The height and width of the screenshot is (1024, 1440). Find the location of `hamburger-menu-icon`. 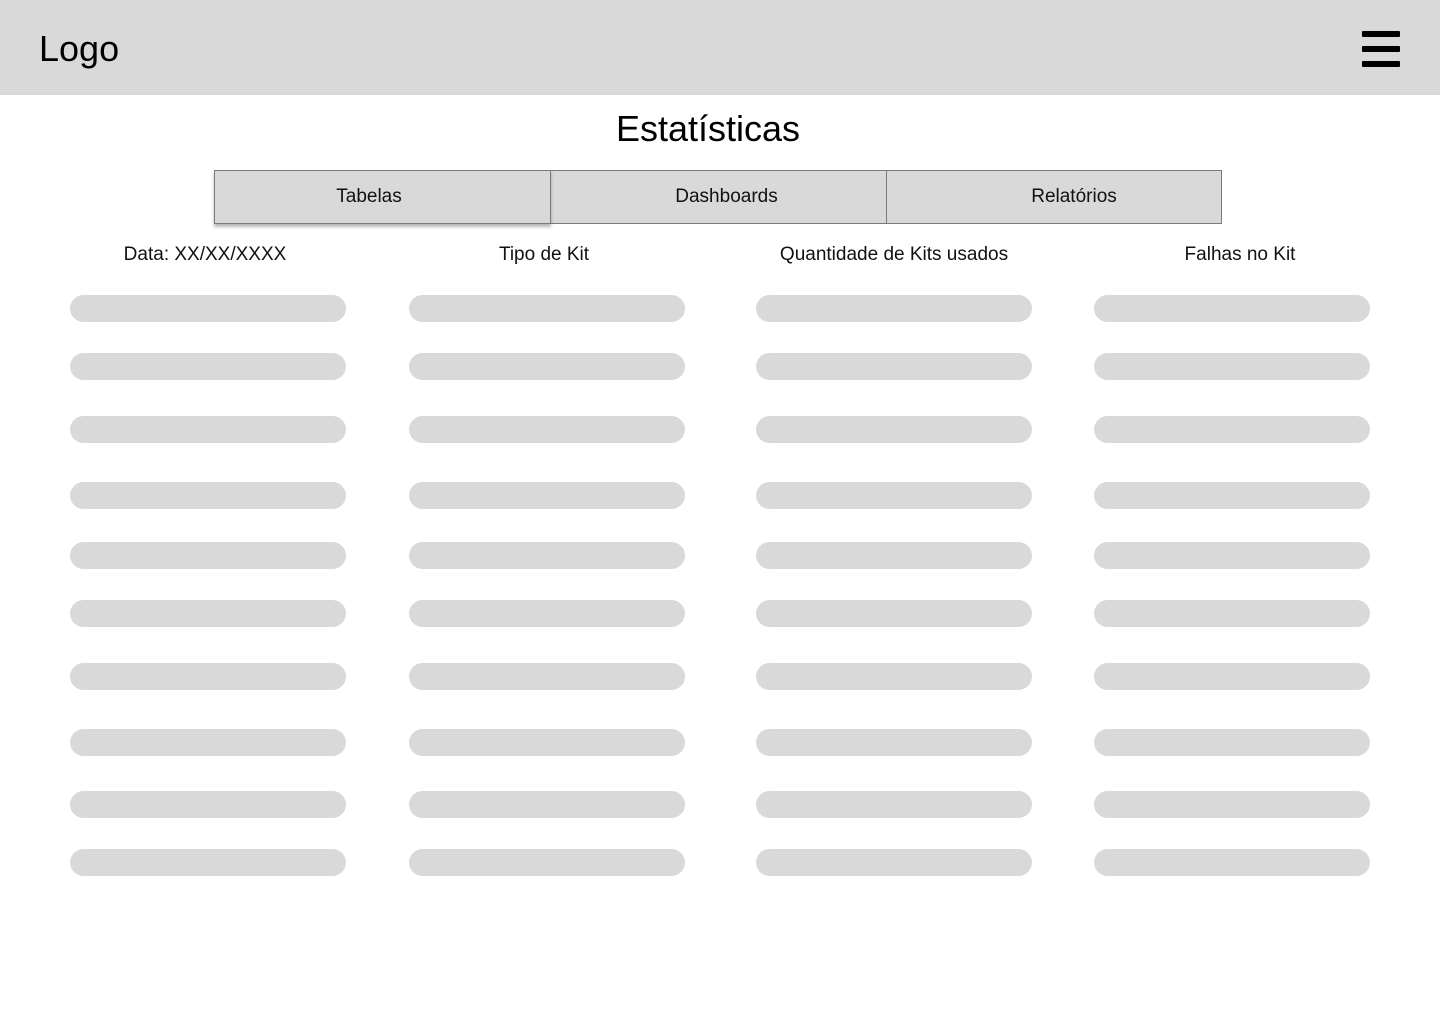

hamburger-menu-icon is located at coordinates (1381, 49).